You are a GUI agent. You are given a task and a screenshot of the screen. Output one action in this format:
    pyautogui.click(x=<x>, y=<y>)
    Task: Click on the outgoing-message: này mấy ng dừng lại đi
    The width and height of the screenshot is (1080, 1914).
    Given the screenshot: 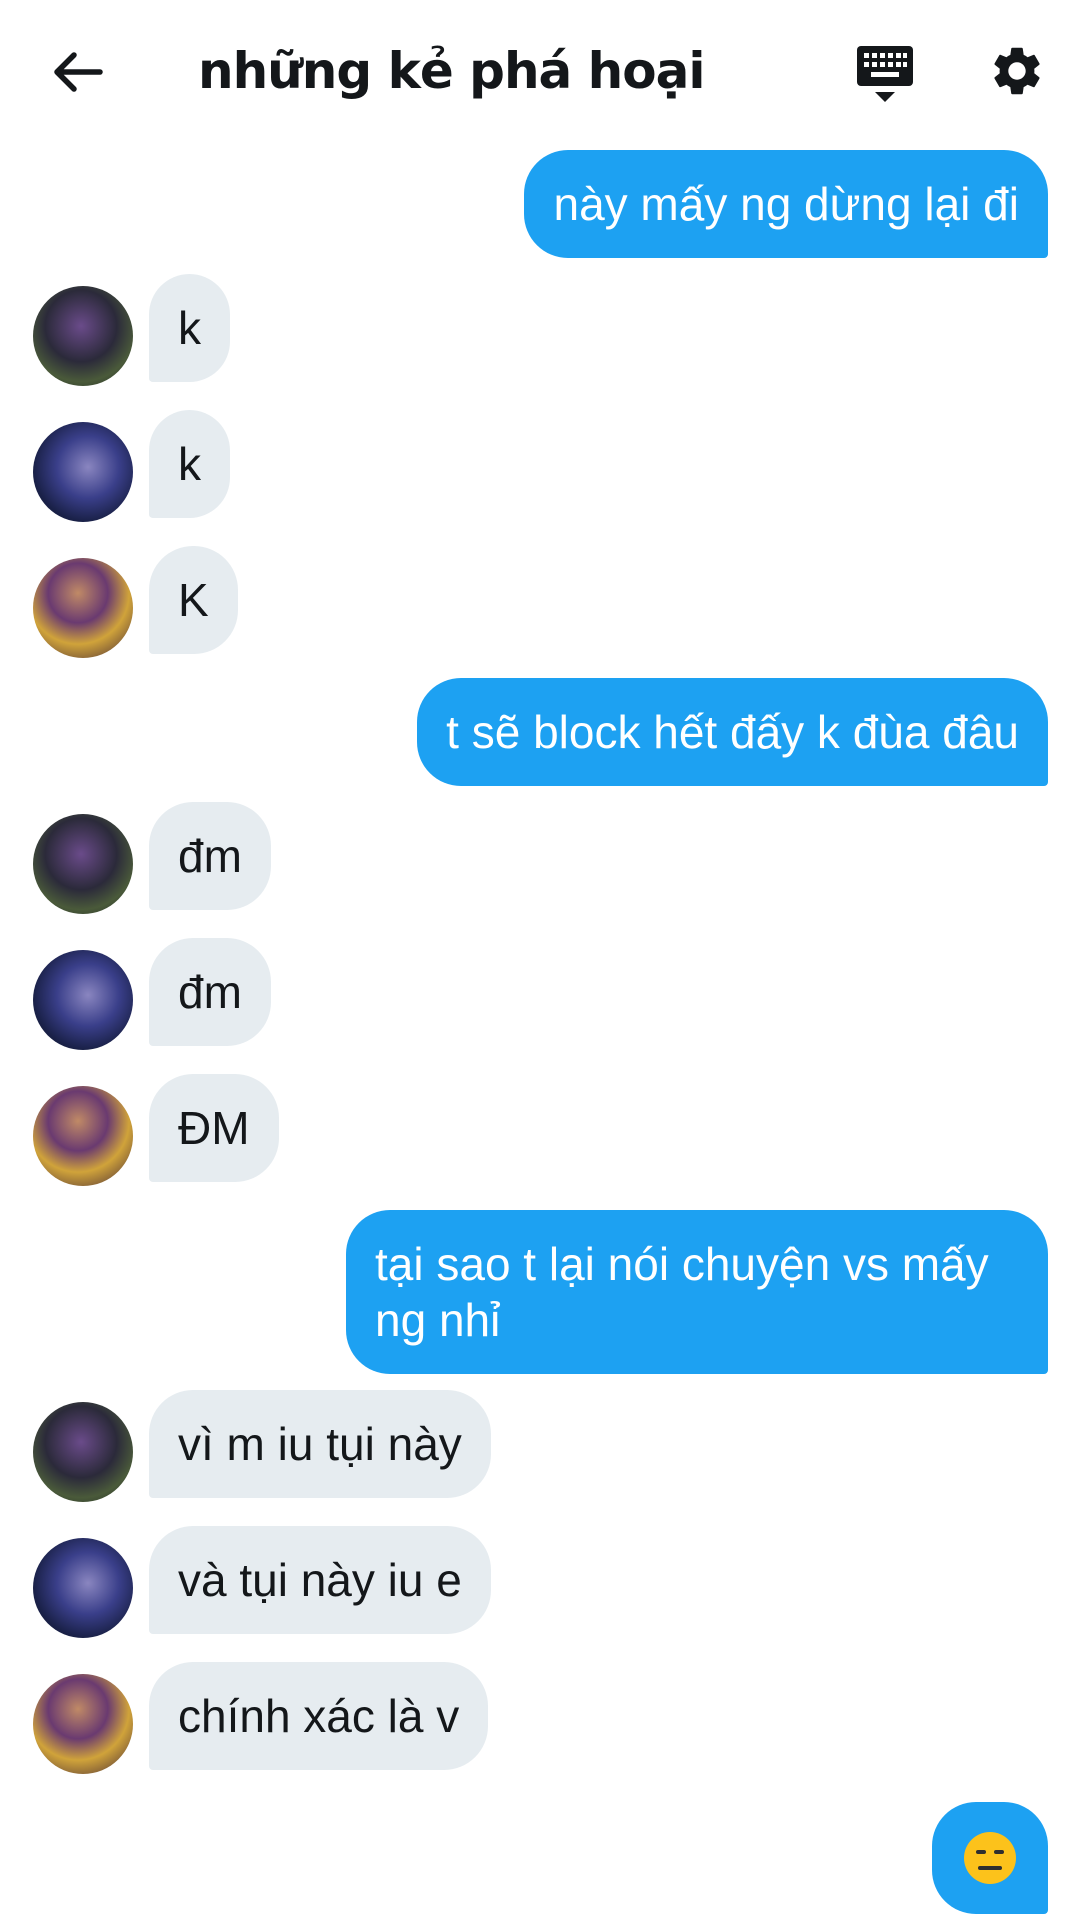 What is the action you would take?
    pyautogui.click(x=786, y=204)
    